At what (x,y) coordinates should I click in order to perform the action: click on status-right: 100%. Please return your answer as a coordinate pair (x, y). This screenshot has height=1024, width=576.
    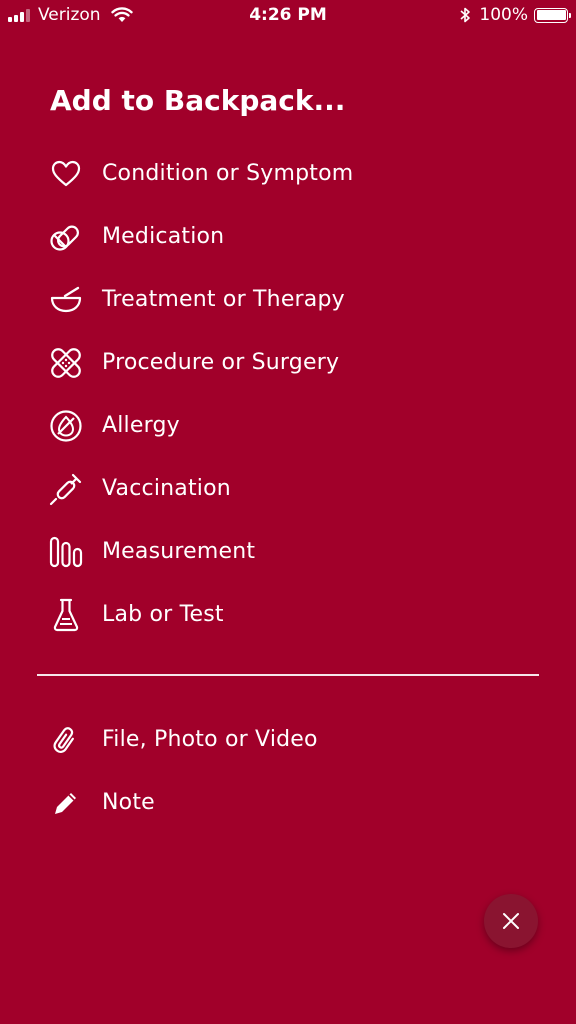
    Looking at the image, I should click on (515, 15).